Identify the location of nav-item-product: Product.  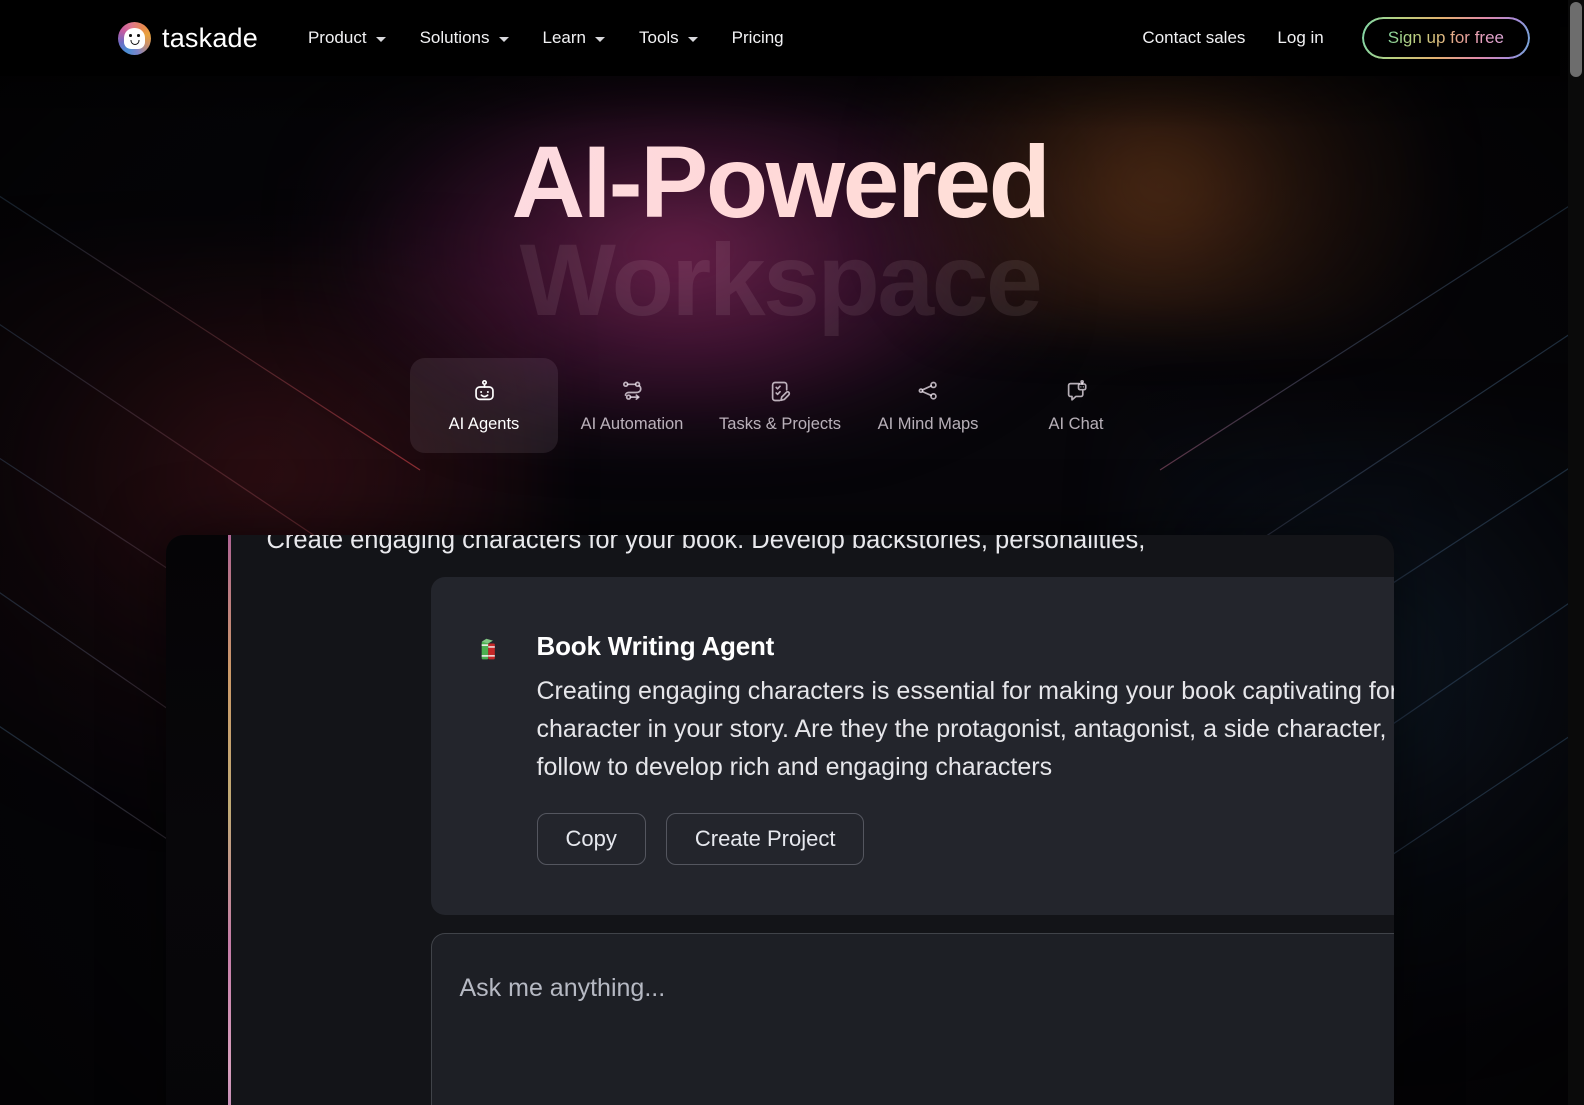
(347, 38).